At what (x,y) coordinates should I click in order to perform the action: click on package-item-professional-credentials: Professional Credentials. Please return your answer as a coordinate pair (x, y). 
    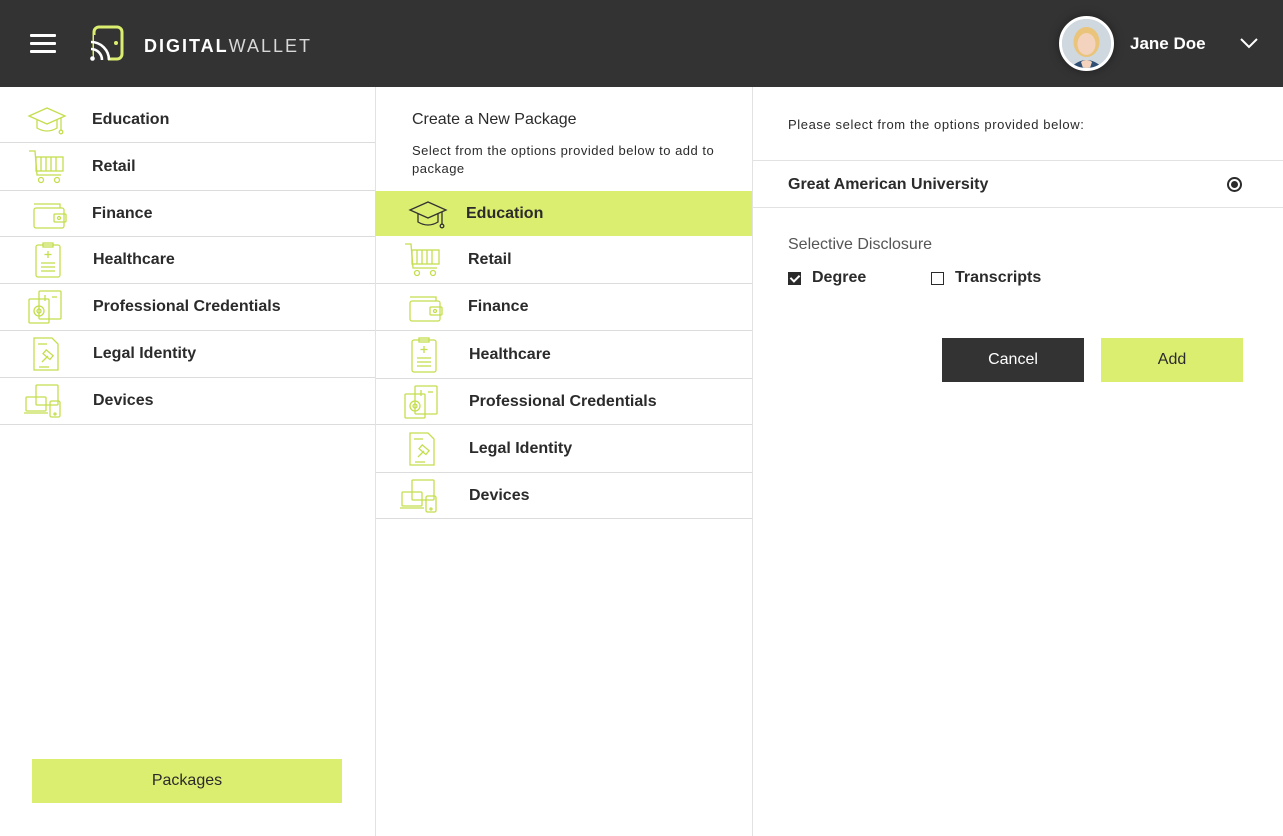
    Looking at the image, I should click on (564, 402).